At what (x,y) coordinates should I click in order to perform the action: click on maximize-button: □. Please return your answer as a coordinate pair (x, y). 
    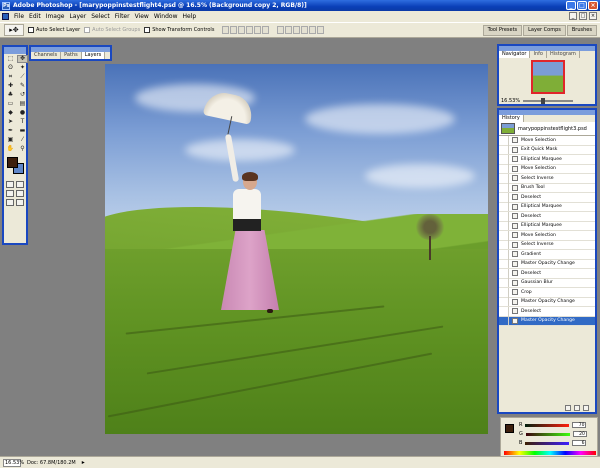
    Looking at the image, I should click on (582, 5).